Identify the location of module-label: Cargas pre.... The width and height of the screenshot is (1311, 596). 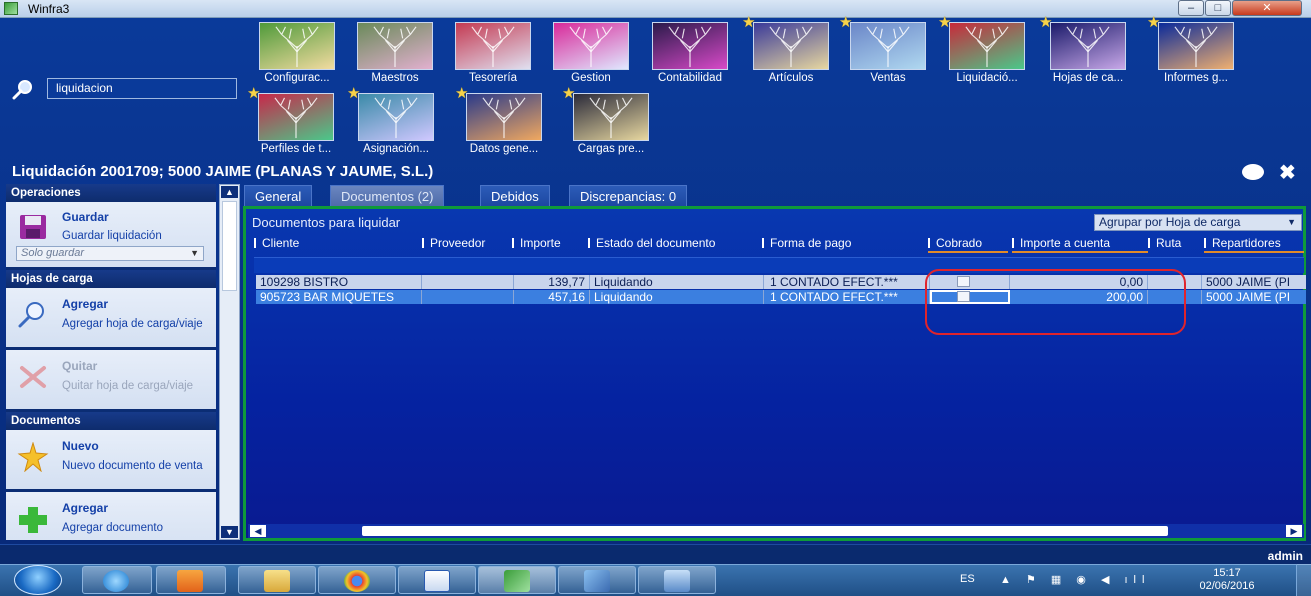
(611, 149).